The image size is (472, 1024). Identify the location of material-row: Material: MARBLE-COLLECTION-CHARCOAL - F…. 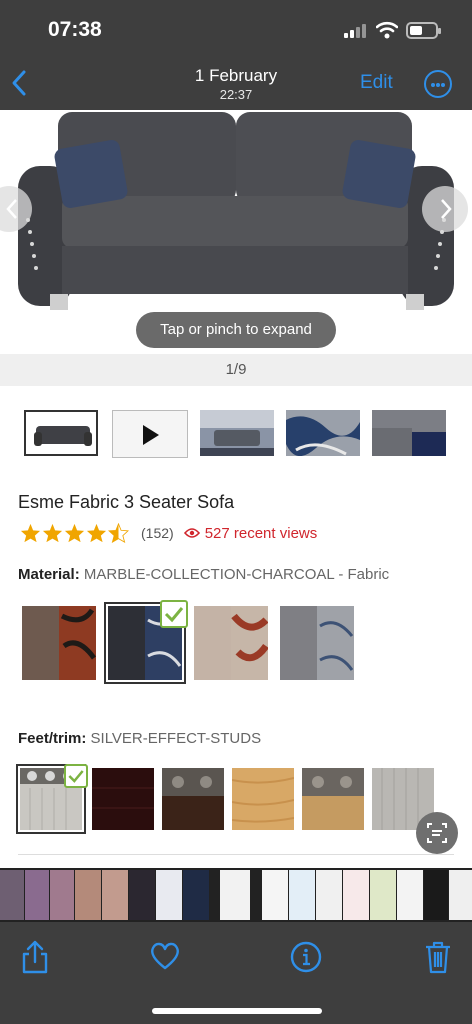
(203, 574).